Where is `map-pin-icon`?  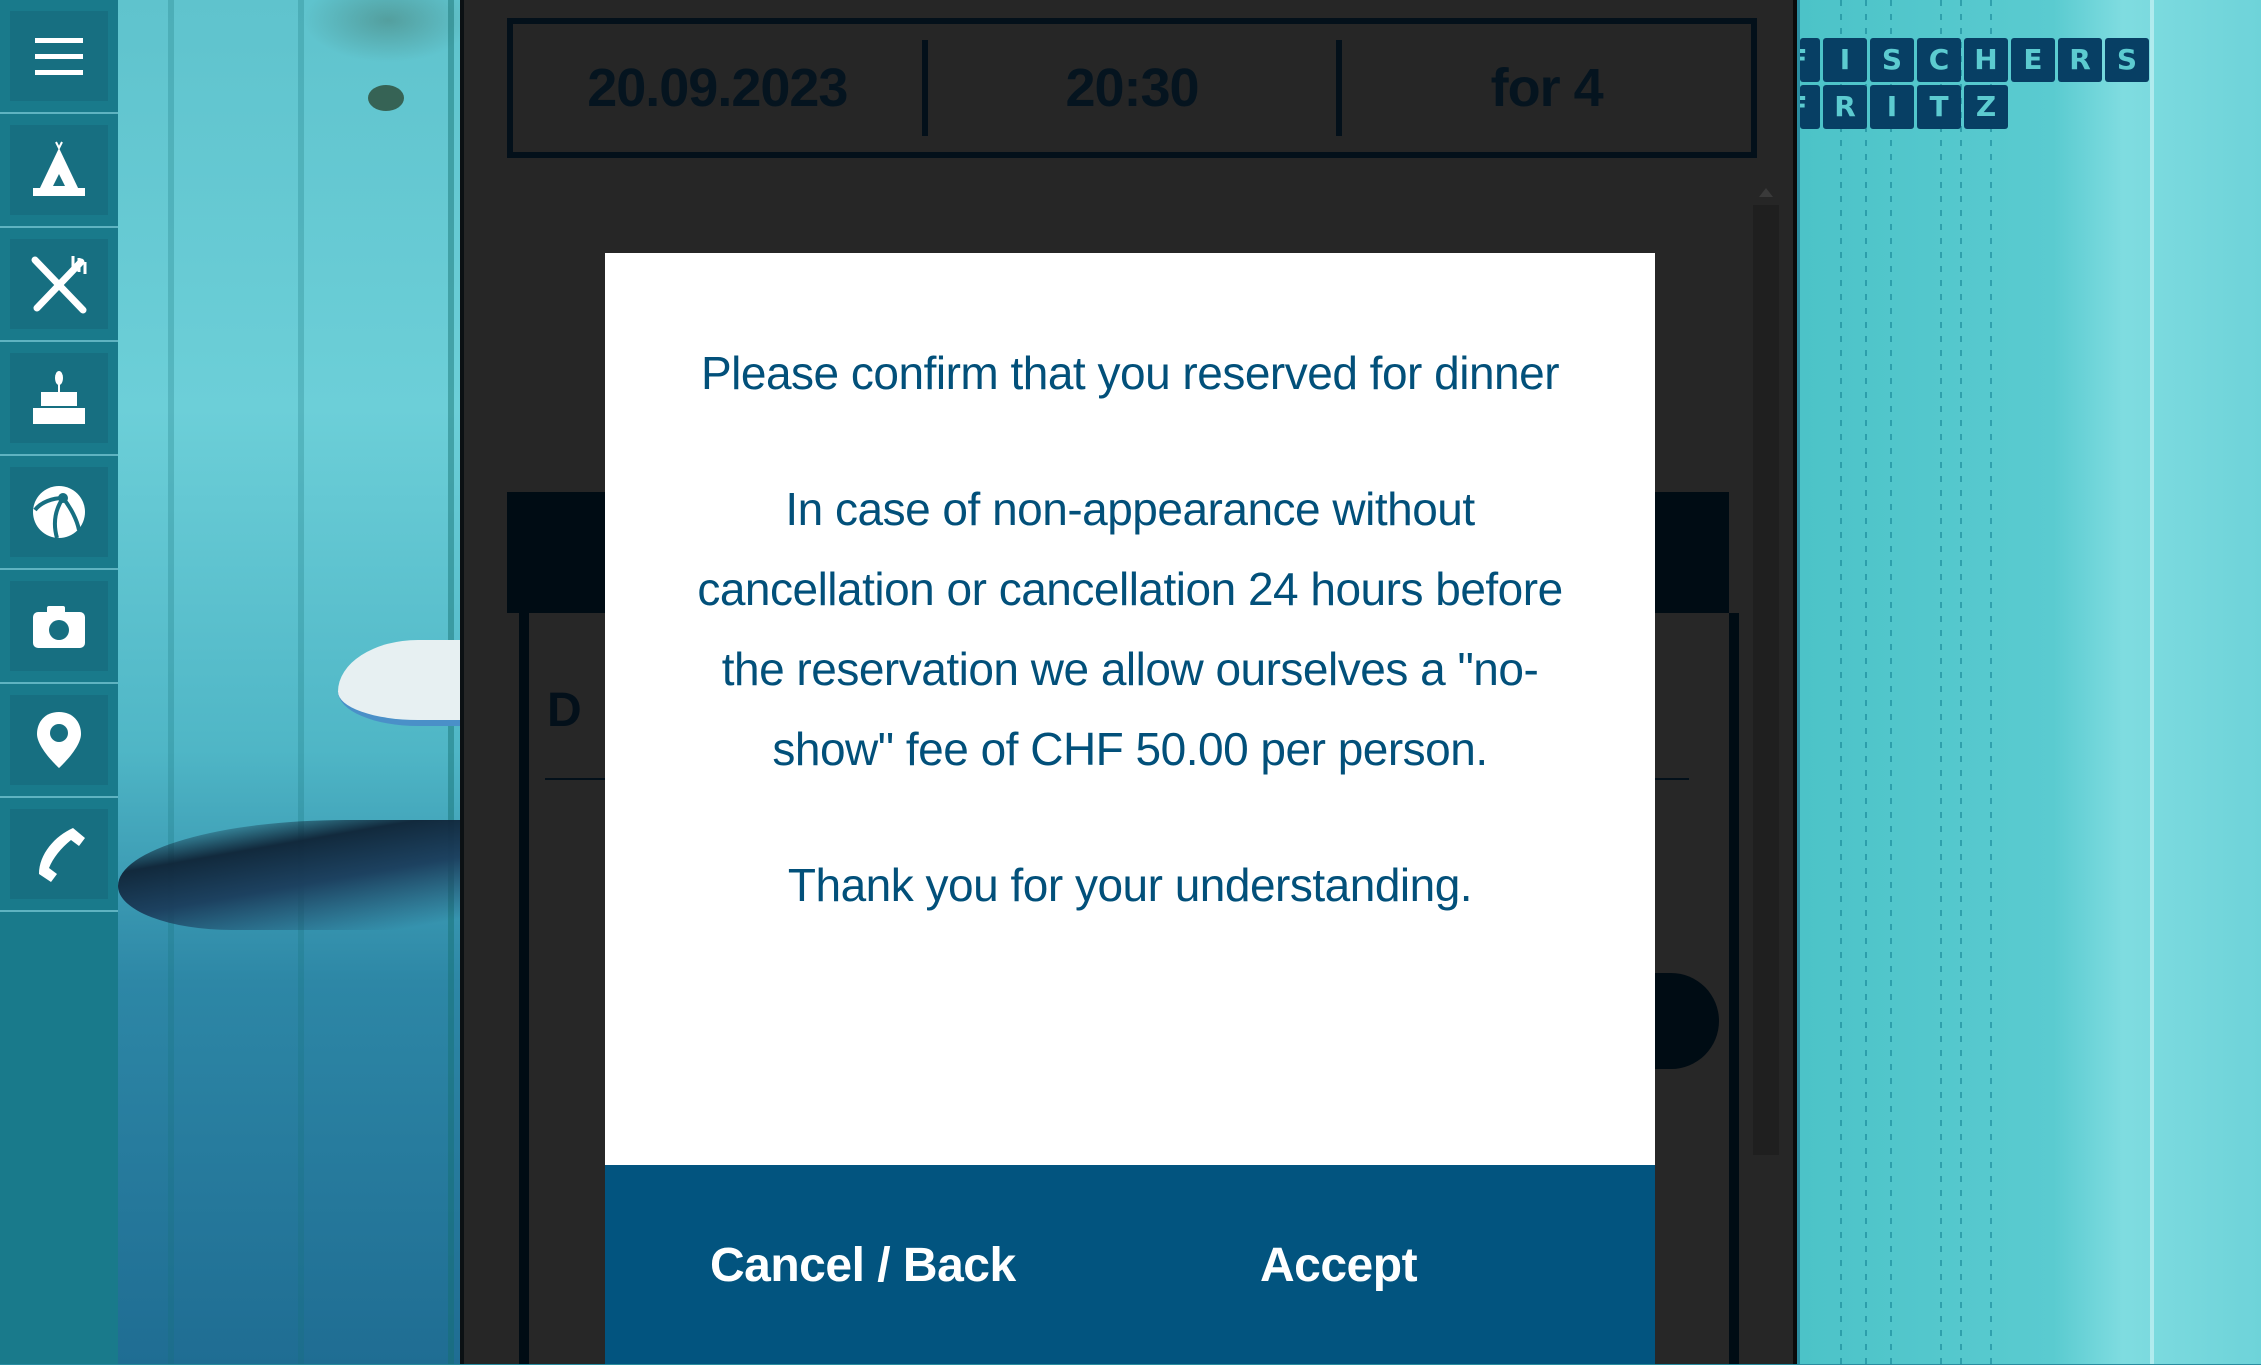 map-pin-icon is located at coordinates (59, 740).